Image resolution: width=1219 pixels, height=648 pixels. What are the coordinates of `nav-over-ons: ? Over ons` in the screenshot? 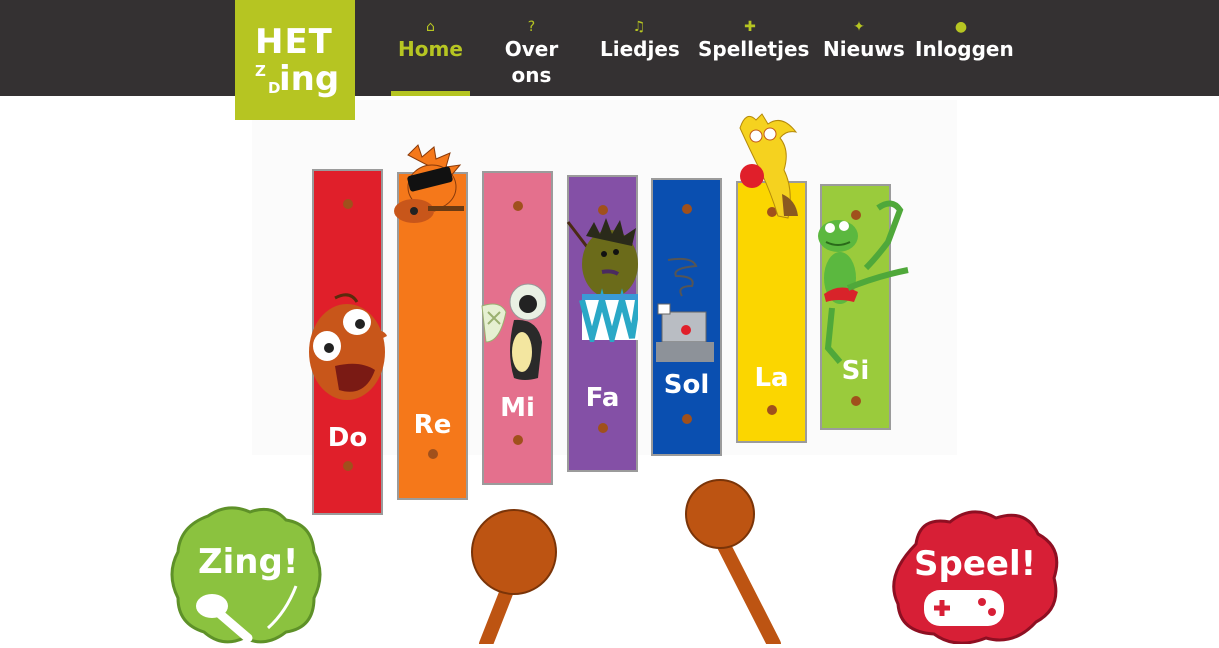 It's located at (531, 57).